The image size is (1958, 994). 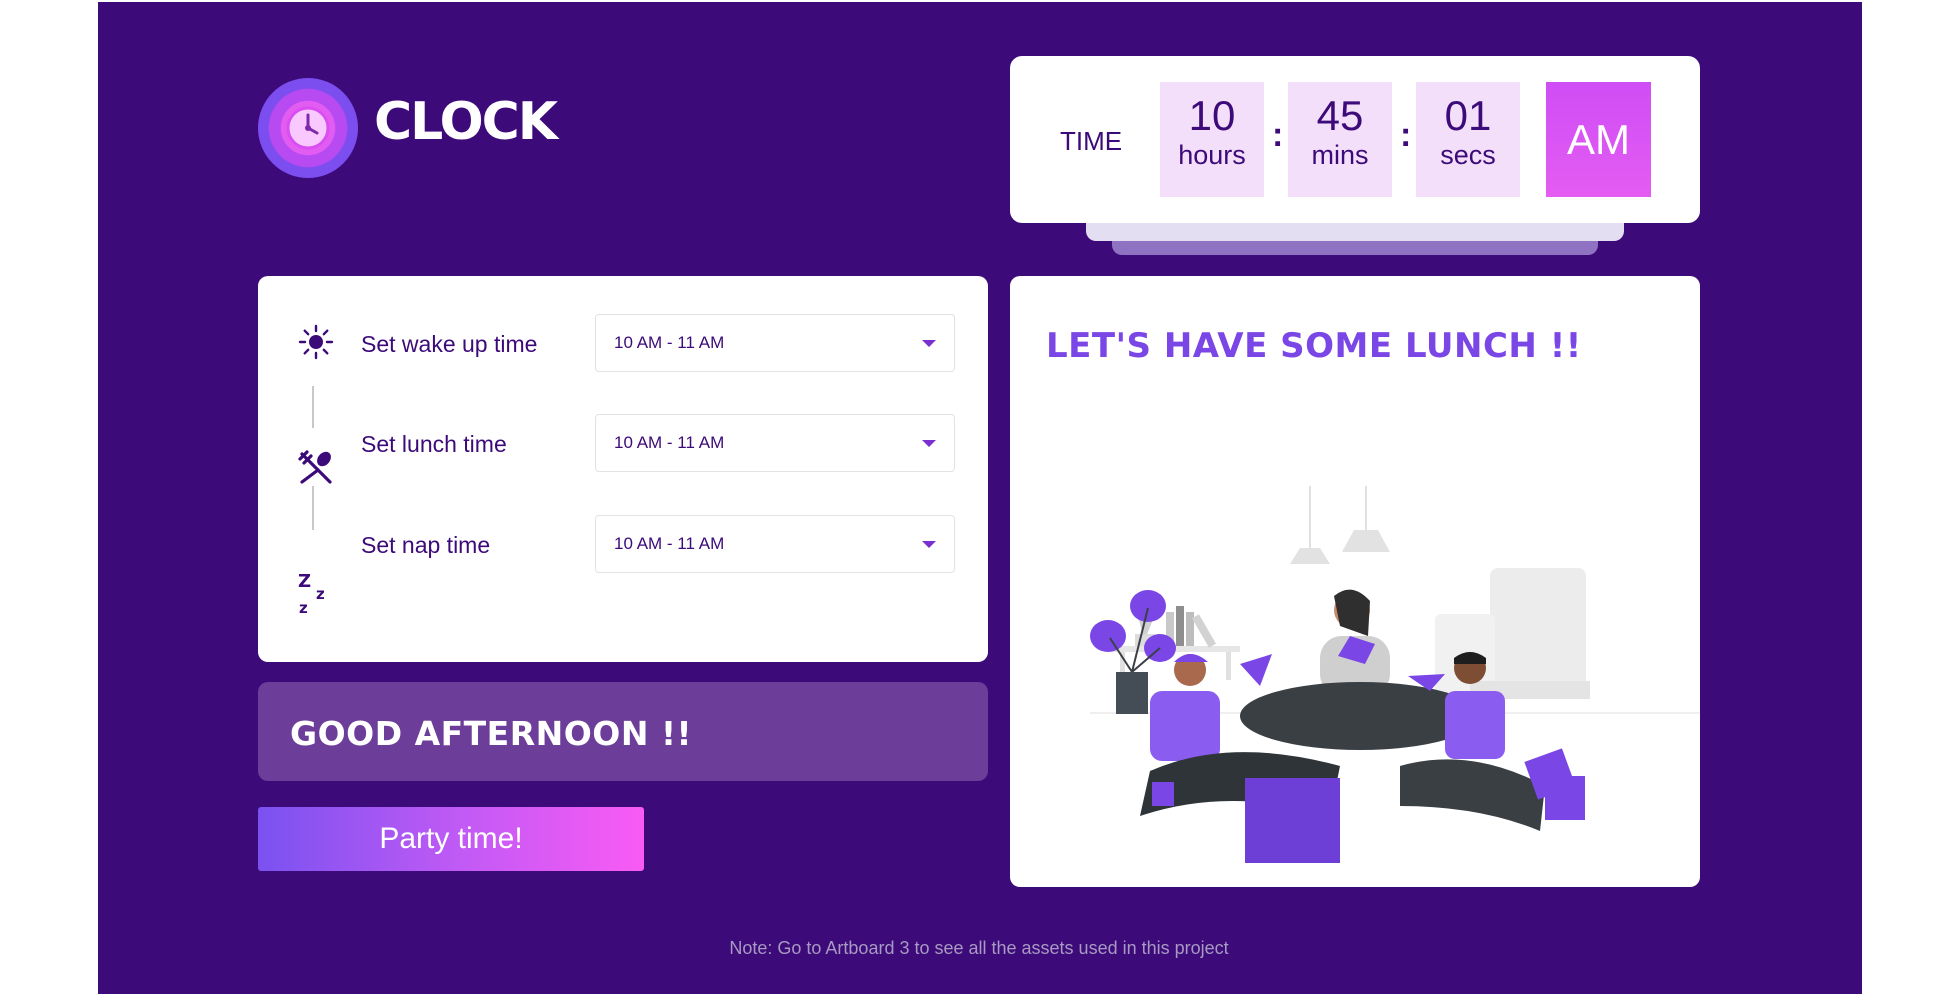 I want to click on party-time-button: Party time!, so click(x=451, y=839).